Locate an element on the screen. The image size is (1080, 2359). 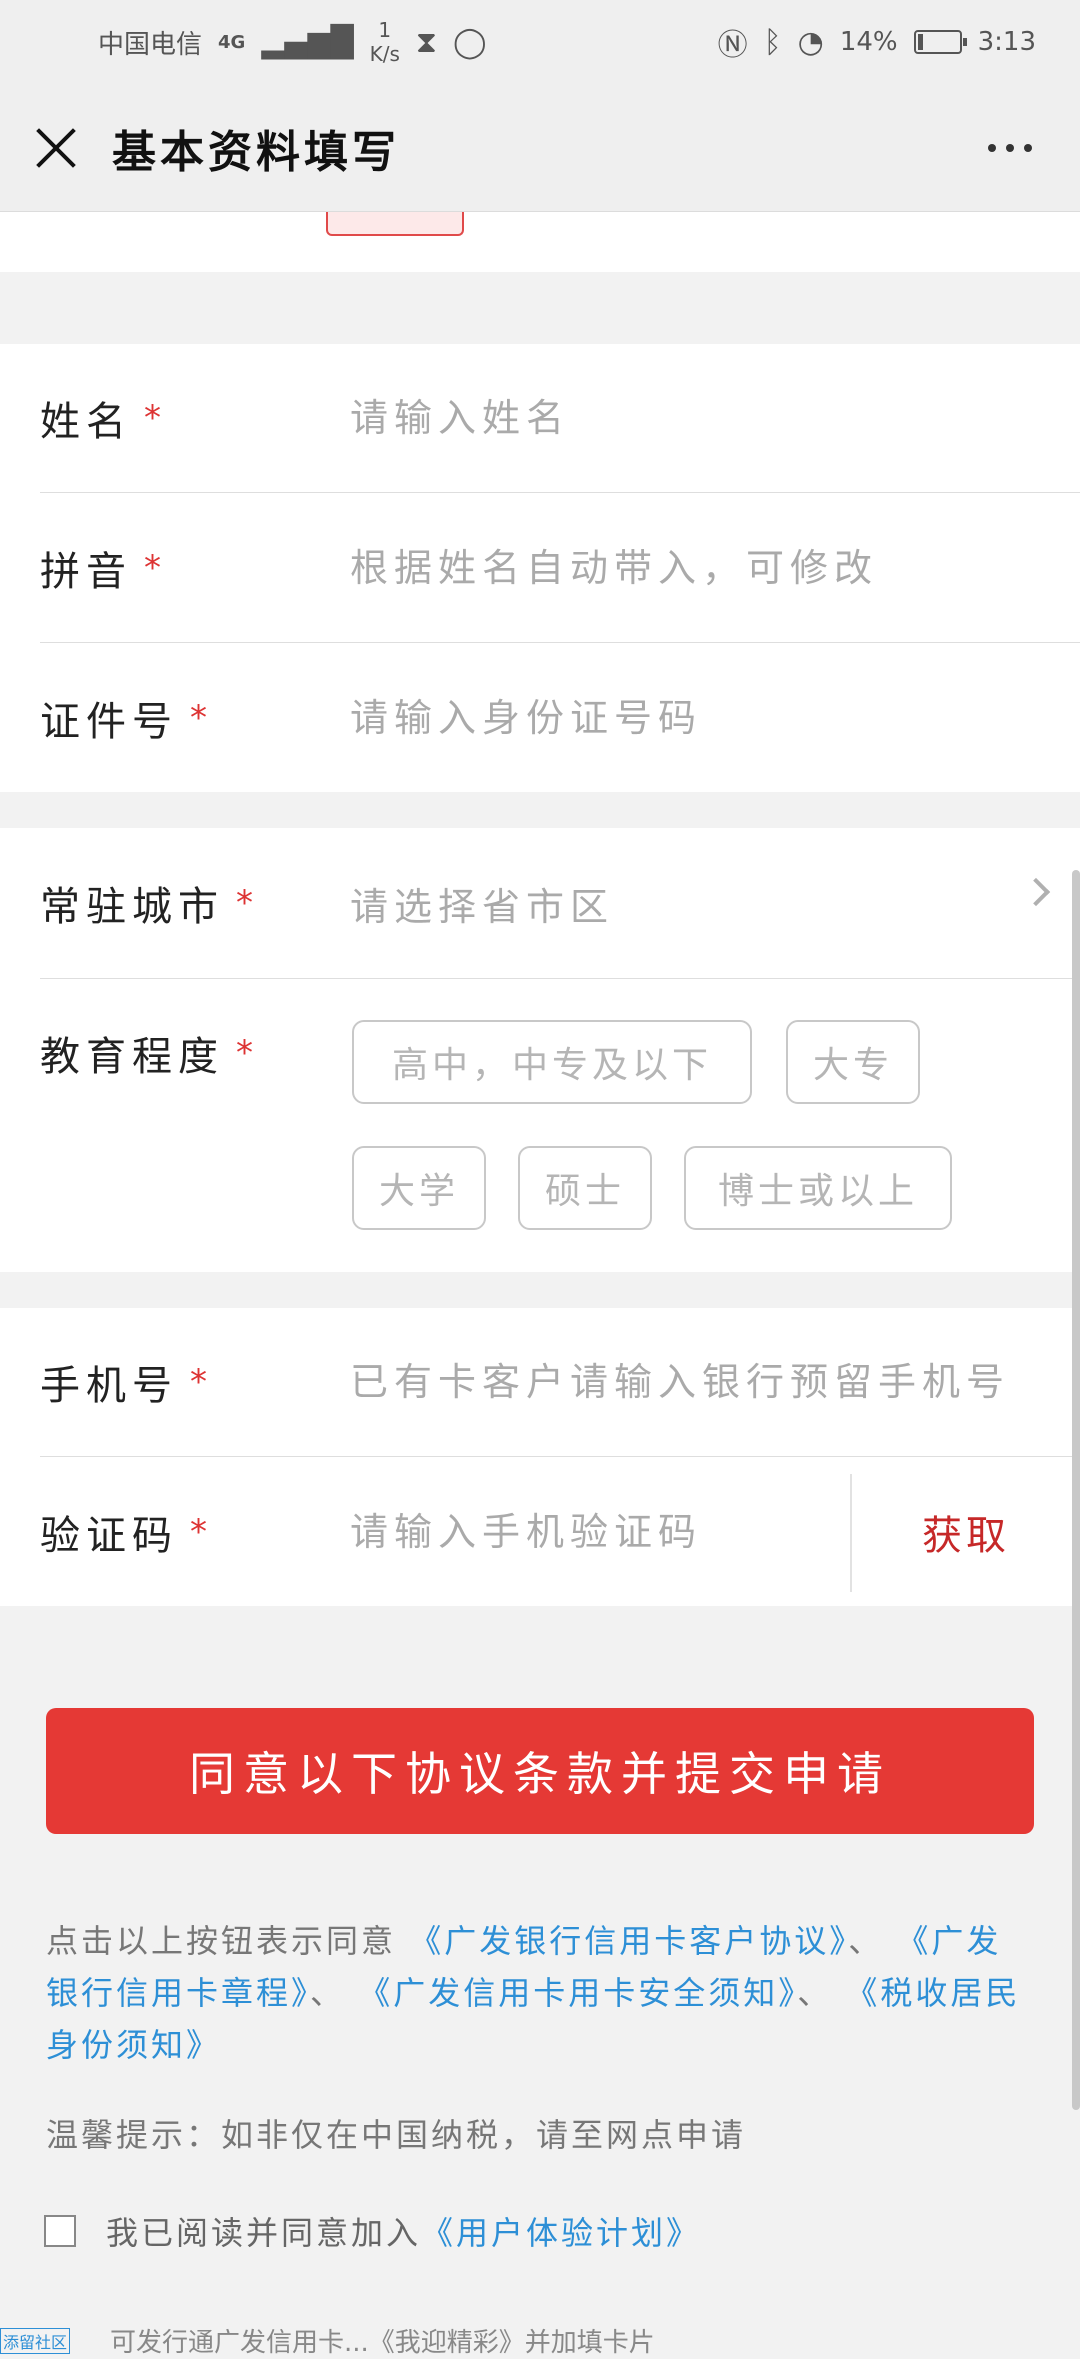
status-bar: 中国电信 4G ▂▄▆█ 1 K/s ⧗ ◯ Ⓝ ᛒ ◔ 14% 3:13 is located at coordinates (540, 42).